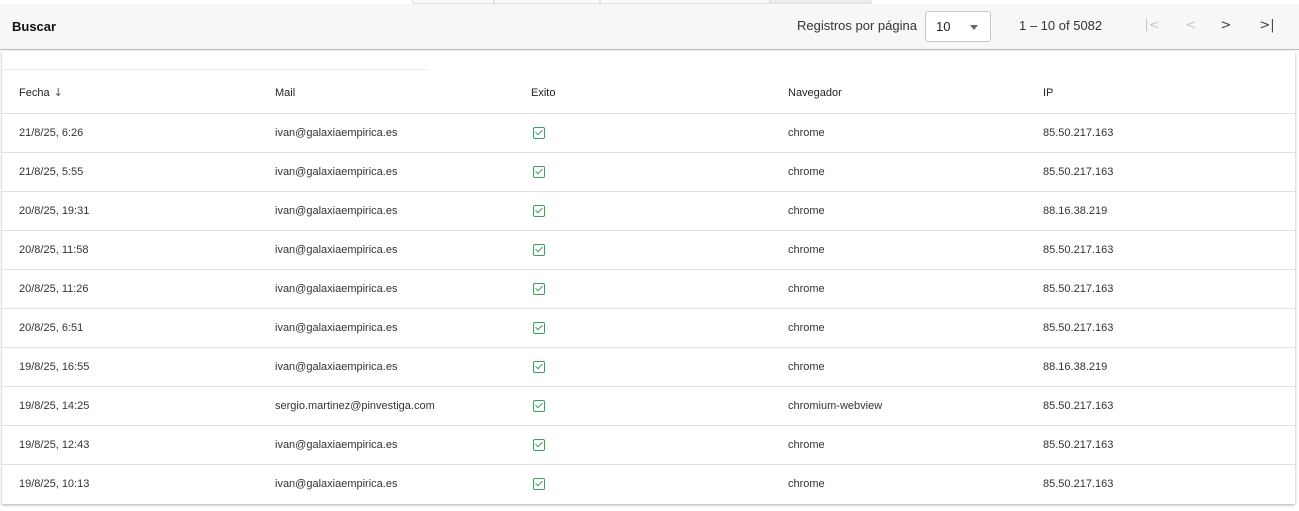 Image resolution: width=1299 pixels, height=511 pixels. What do you see at coordinates (1267, 26) in the screenshot?
I see `last-page-icon: >|` at bounding box center [1267, 26].